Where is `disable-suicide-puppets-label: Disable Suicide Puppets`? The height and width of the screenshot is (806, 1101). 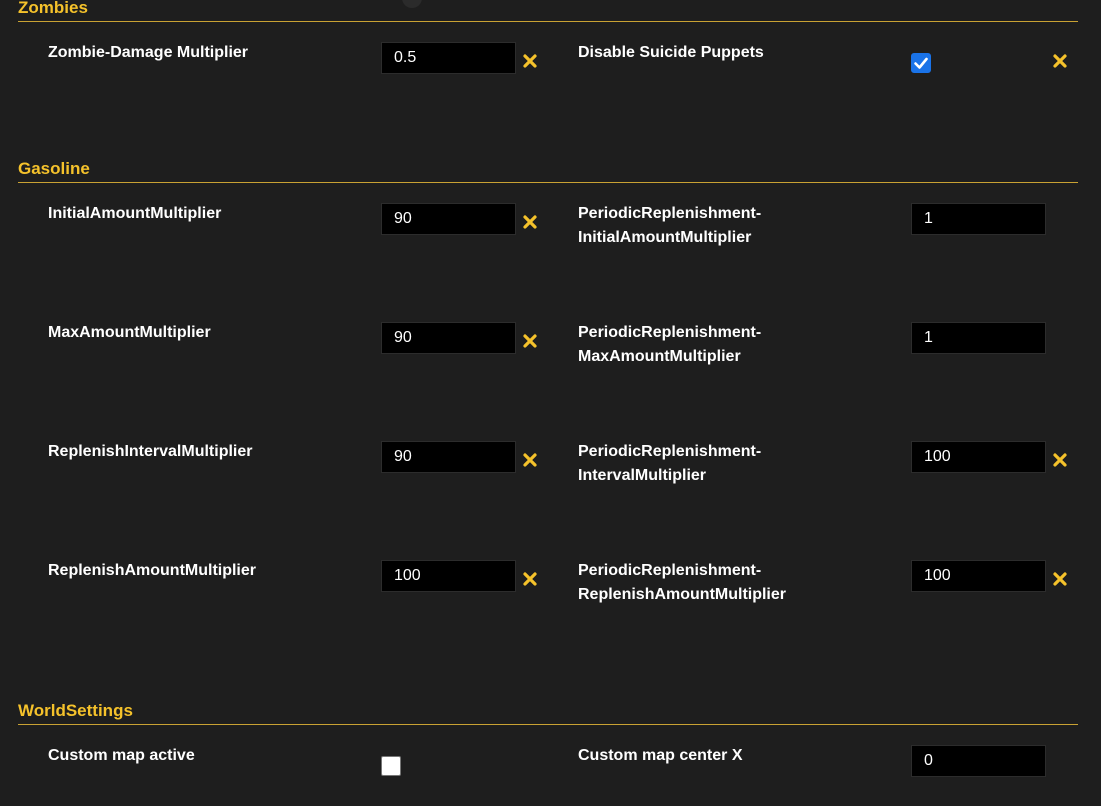
disable-suicide-puppets-label: Disable Suicide Puppets is located at coordinates (671, 52).